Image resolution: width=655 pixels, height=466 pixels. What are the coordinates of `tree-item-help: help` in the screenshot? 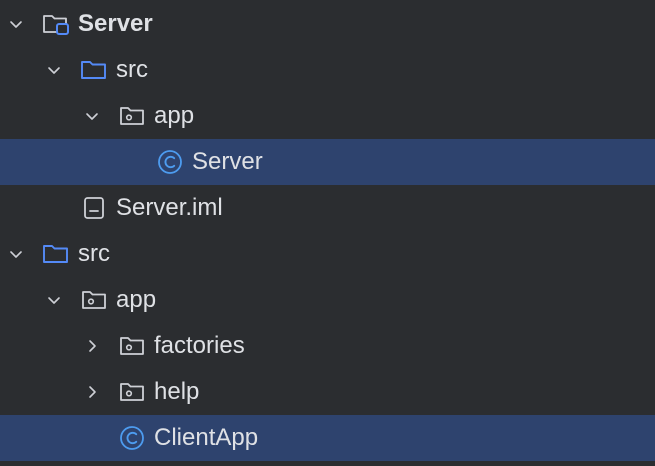 It's located at (327, 392).